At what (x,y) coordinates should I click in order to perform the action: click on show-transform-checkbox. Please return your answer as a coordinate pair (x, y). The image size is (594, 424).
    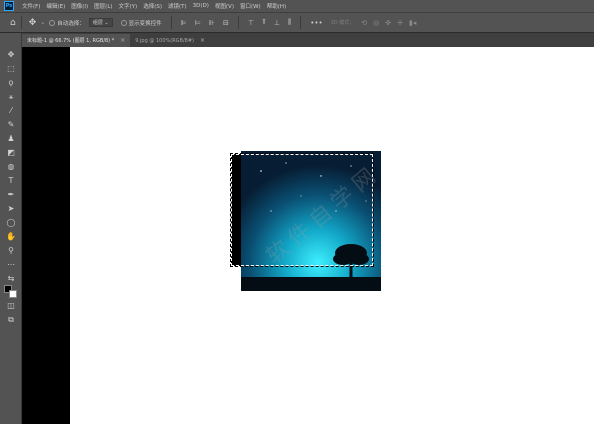
    Looking at the image, I should click on (123, 22).